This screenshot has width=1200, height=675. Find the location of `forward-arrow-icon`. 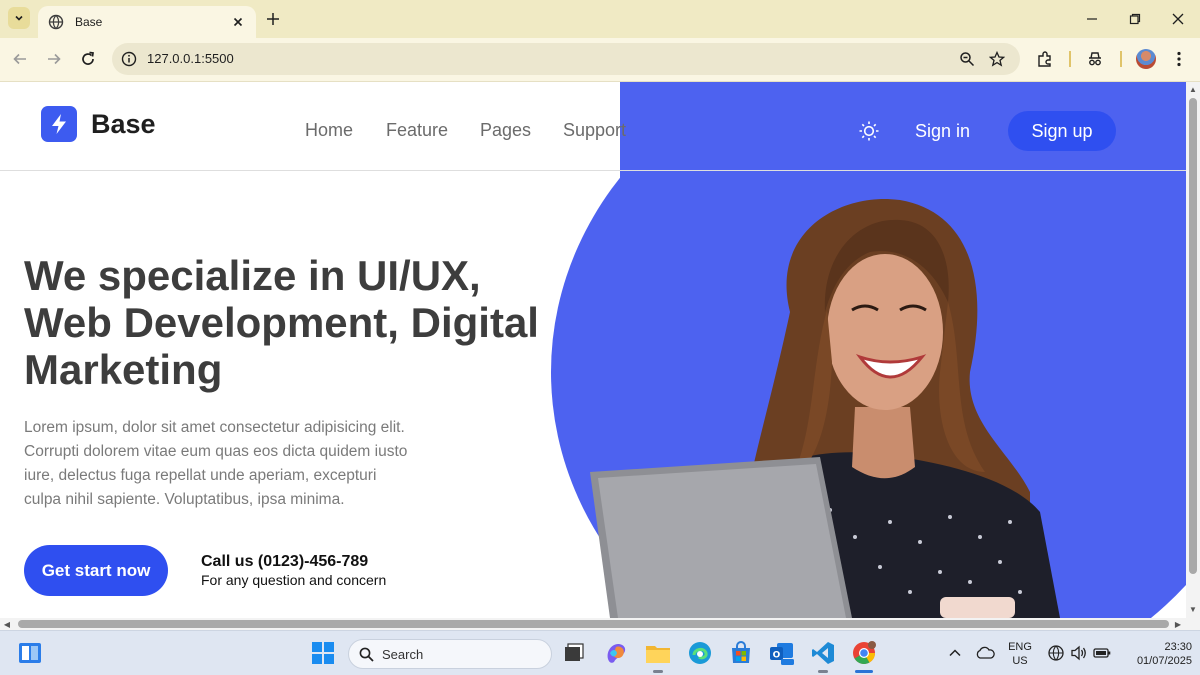

forward-arrow-icon is located at coordinates (54, 59).